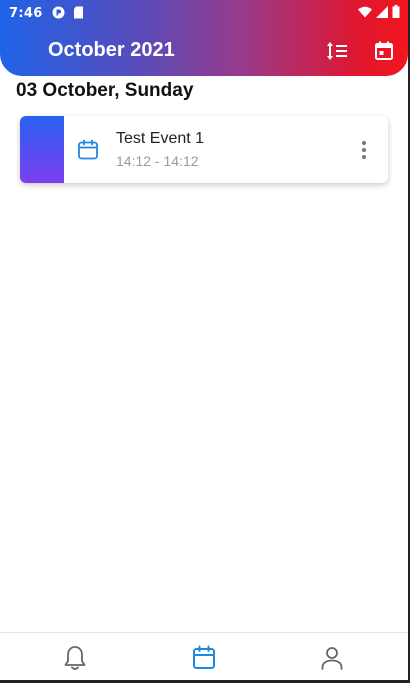 This screenshot has height=683, width=410. Describe the element at coordinates (396, 11) in the screenshot. I see `battery-icon` at that location.